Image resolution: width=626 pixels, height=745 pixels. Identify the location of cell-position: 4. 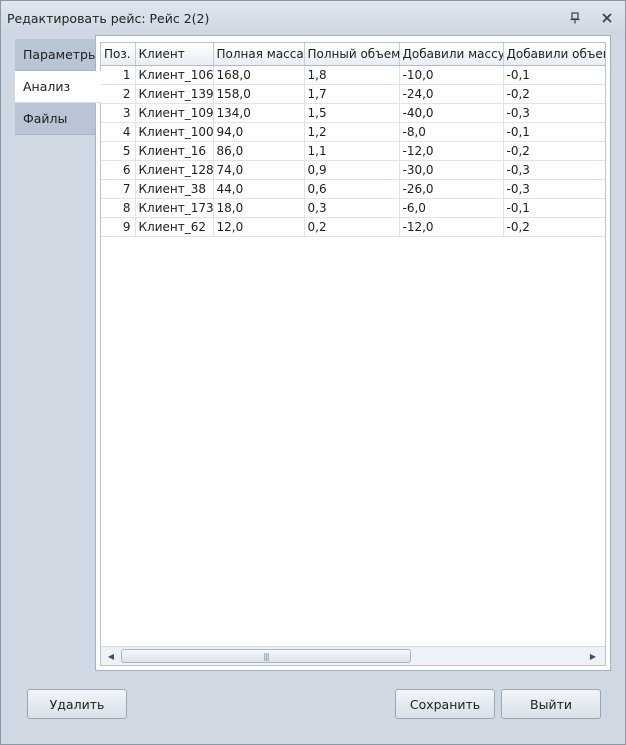
(118, 132).